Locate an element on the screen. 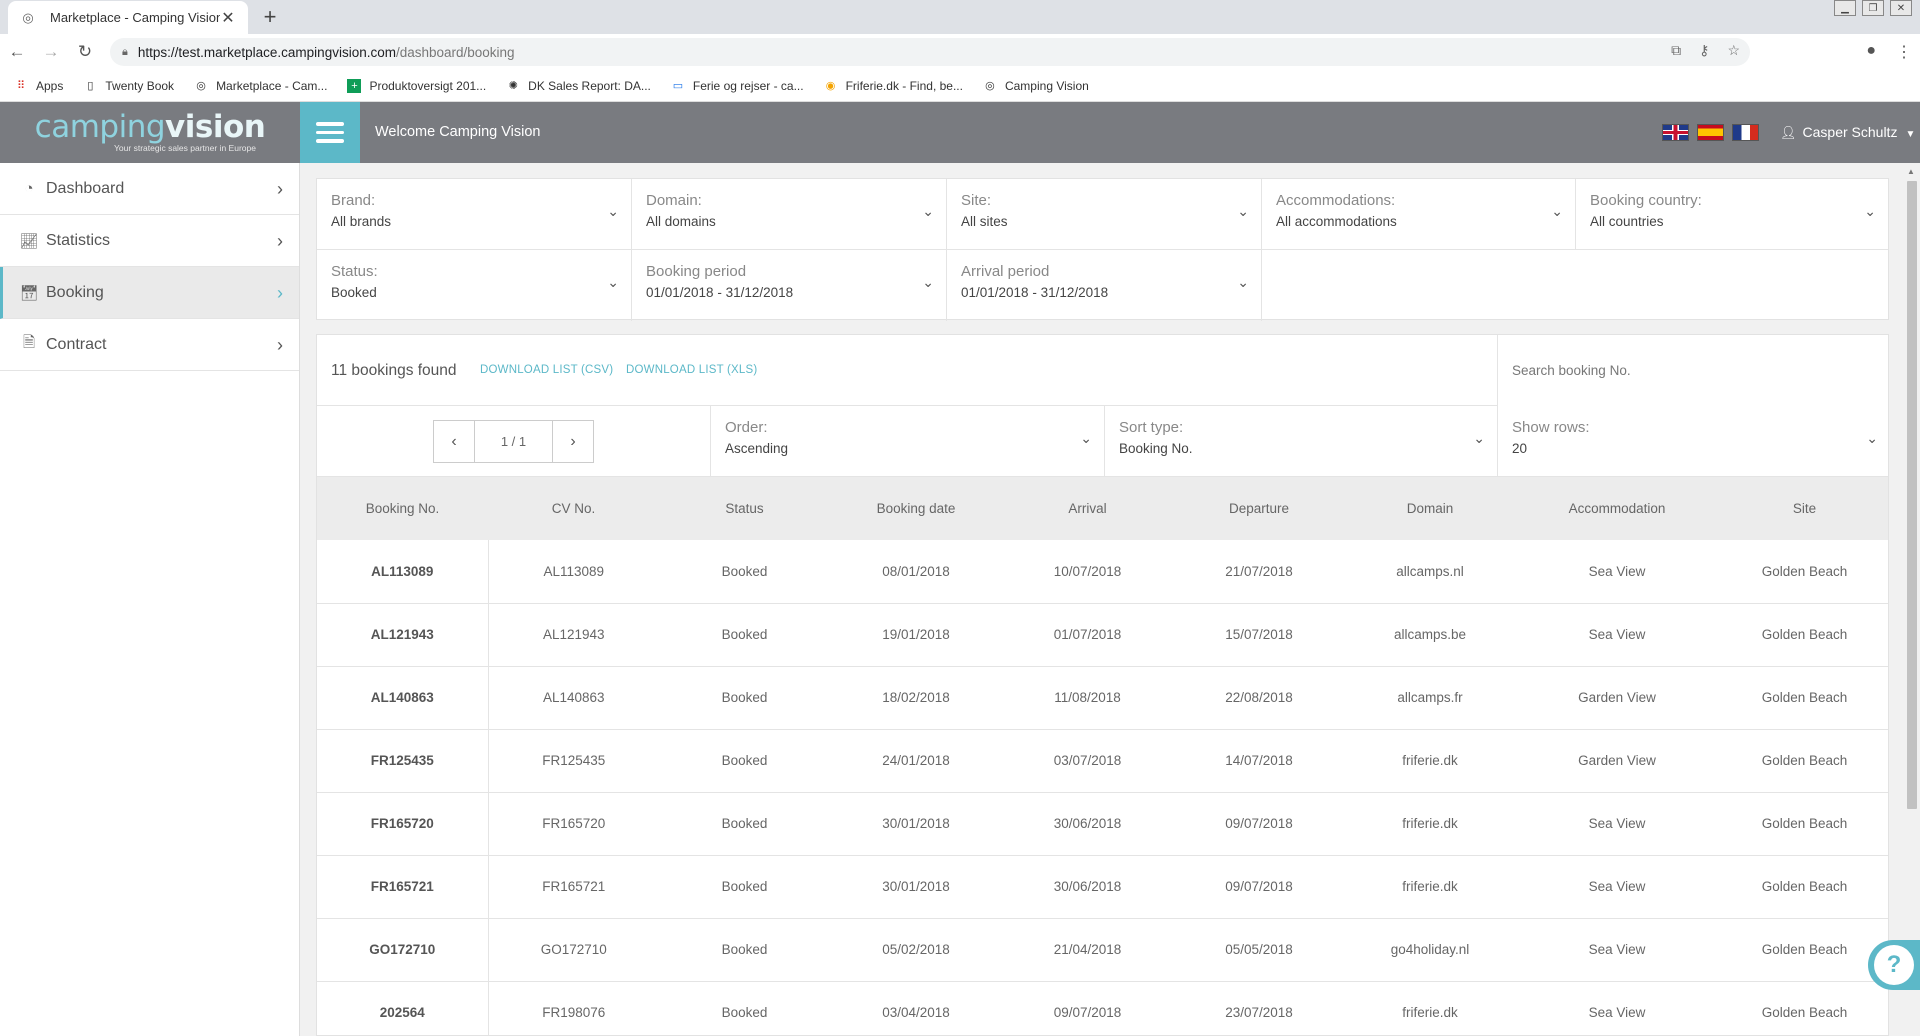  translate-icon: ⧉ is located at coordinates (1676, 50).